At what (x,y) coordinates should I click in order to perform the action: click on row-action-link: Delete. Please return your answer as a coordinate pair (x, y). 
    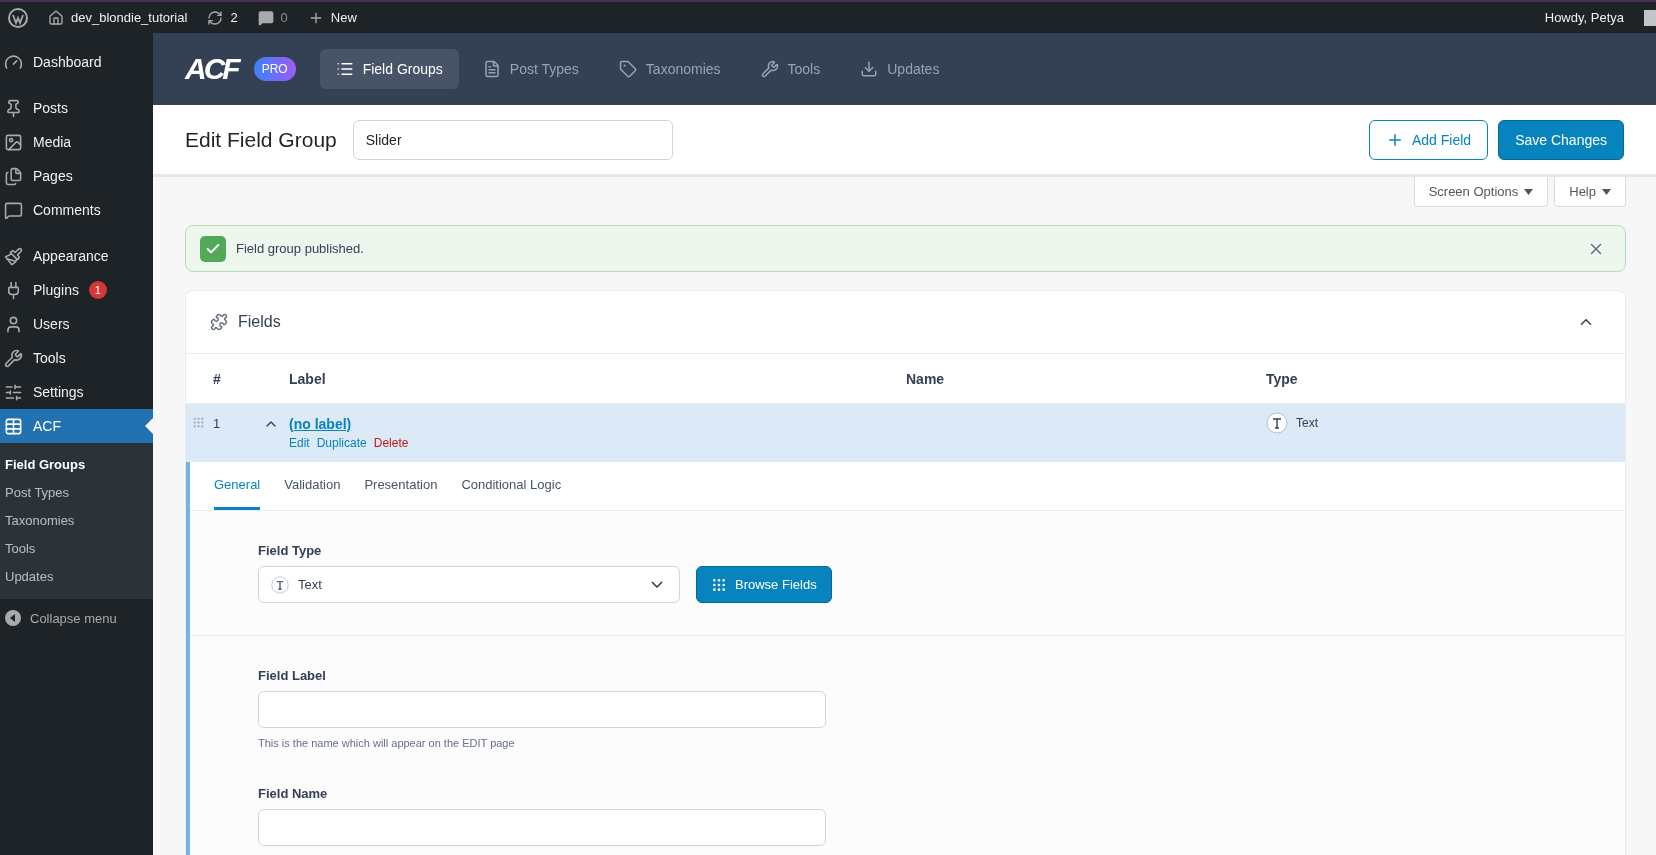
    Looking at the image, I should click on (391, 443).